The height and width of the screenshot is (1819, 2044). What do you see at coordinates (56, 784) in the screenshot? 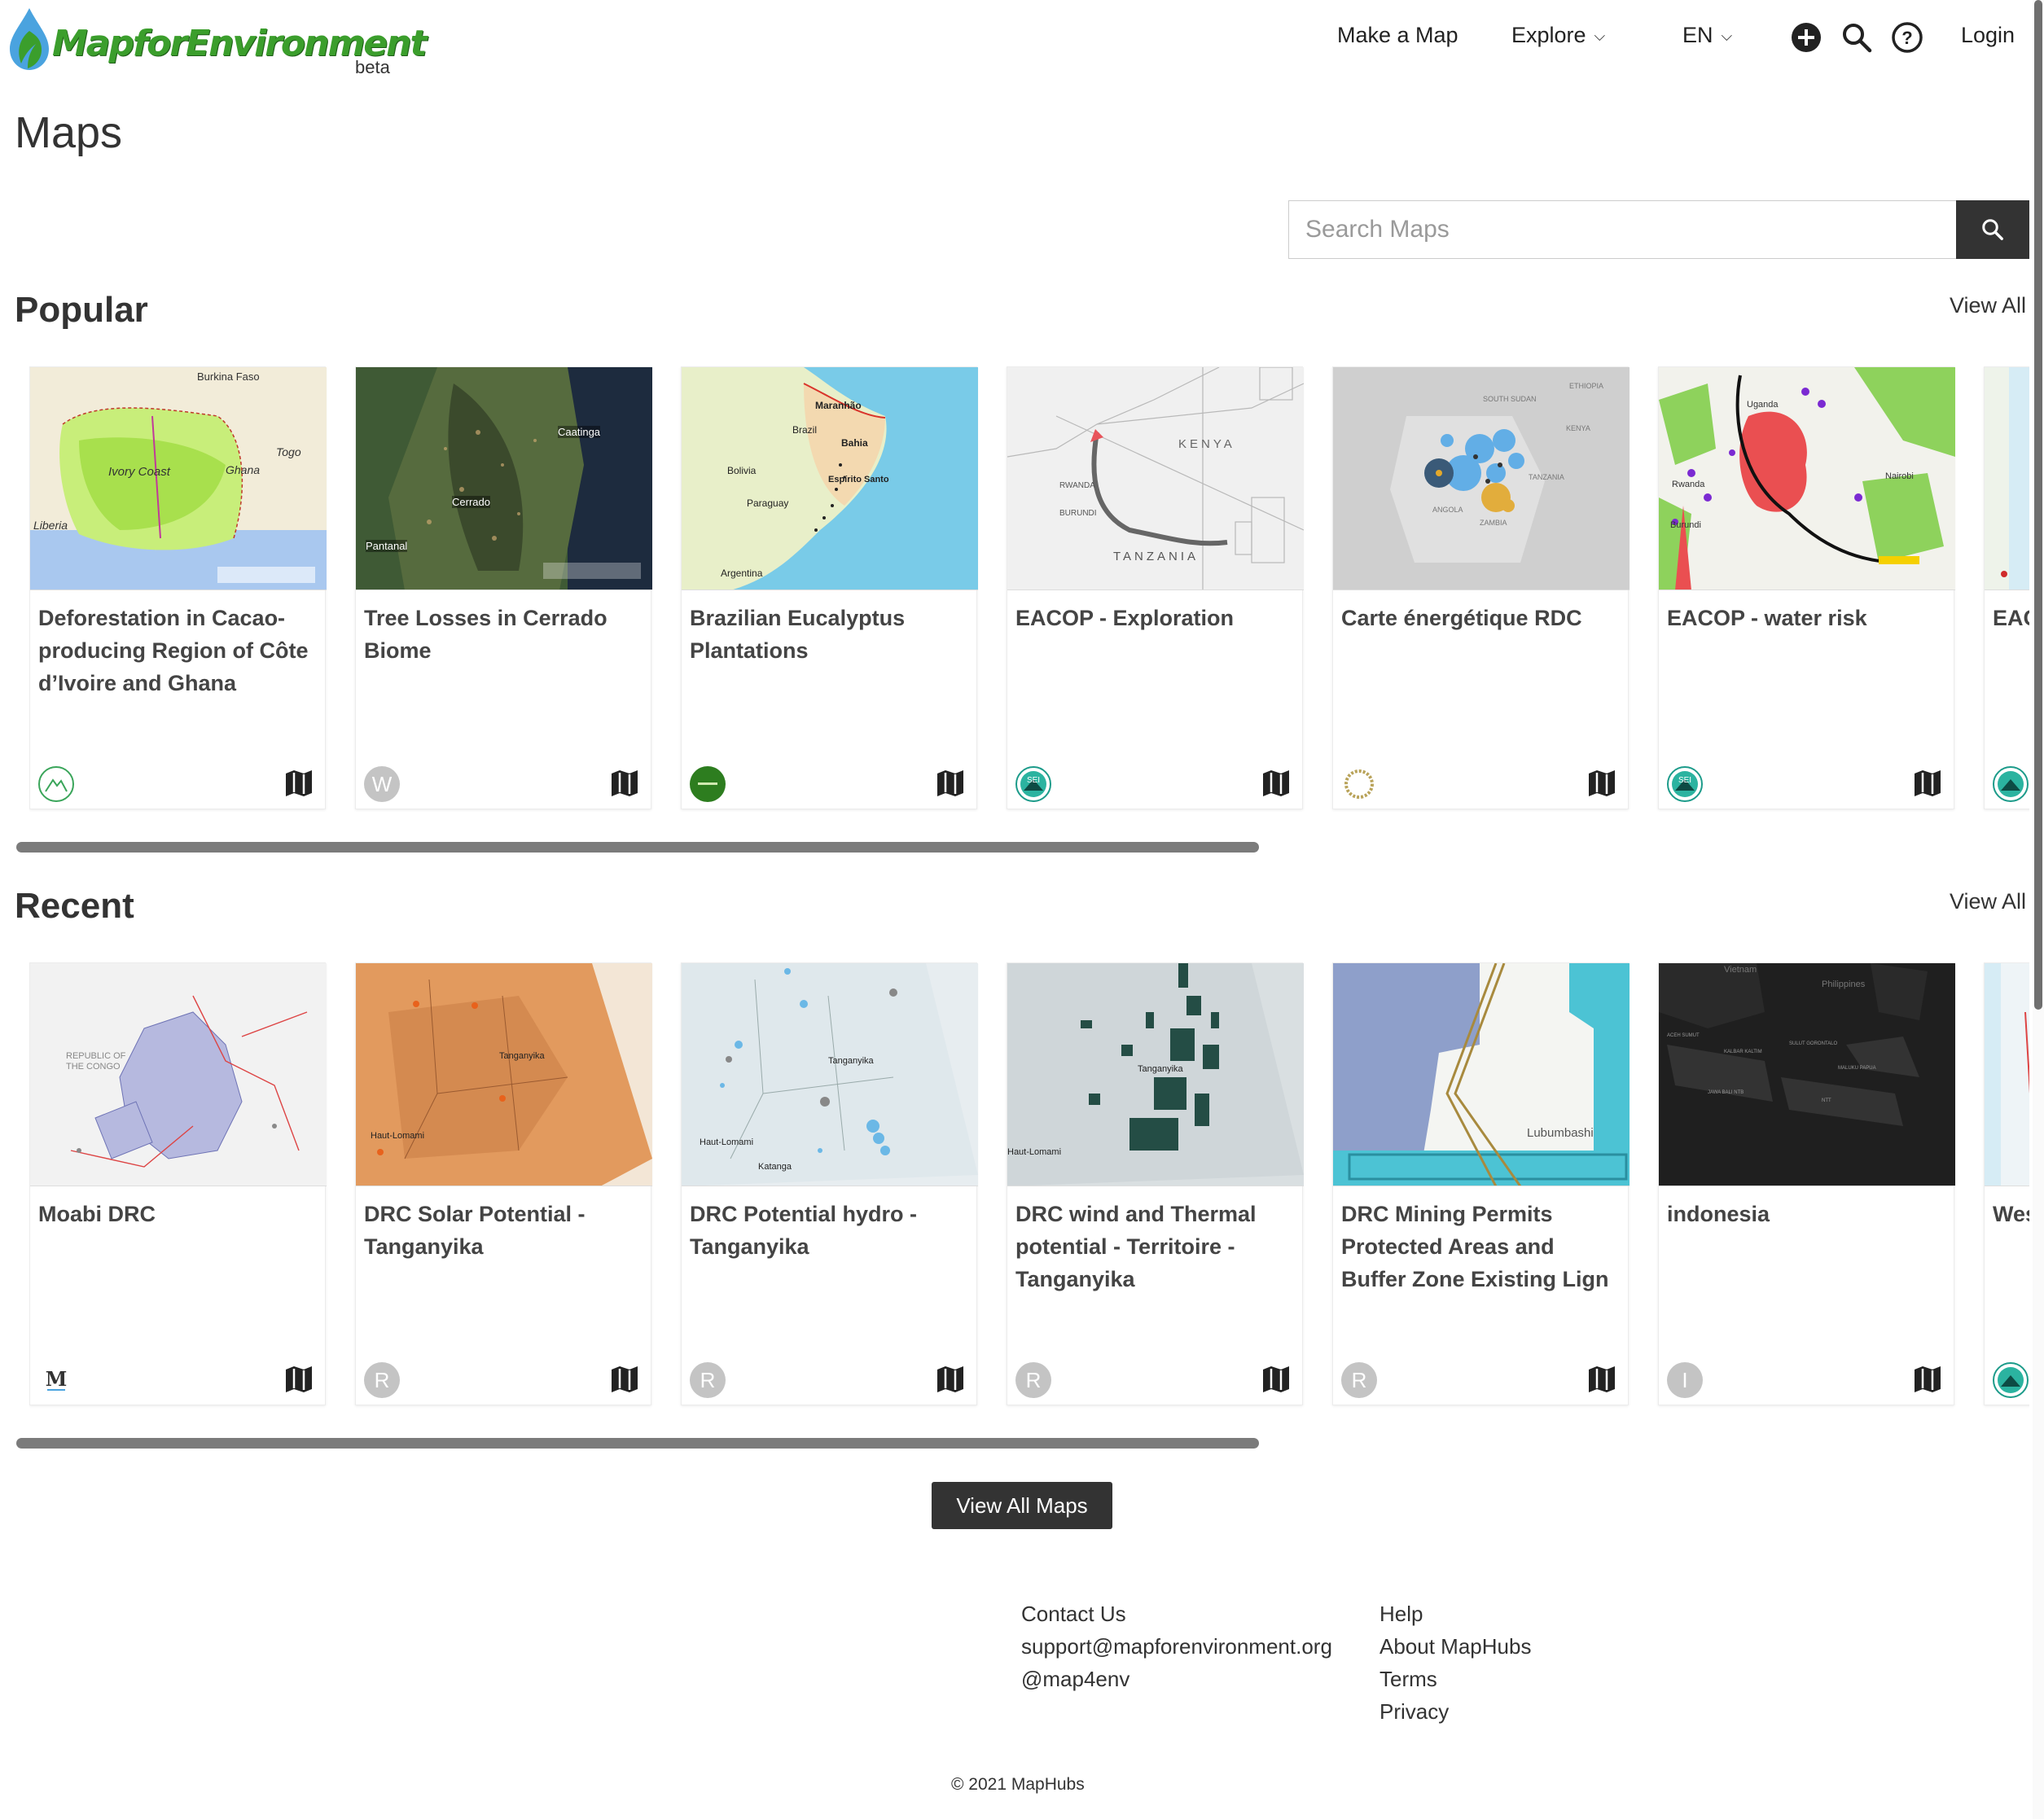
I see `mountain-logo-icon` at bounding box center [56, 784].